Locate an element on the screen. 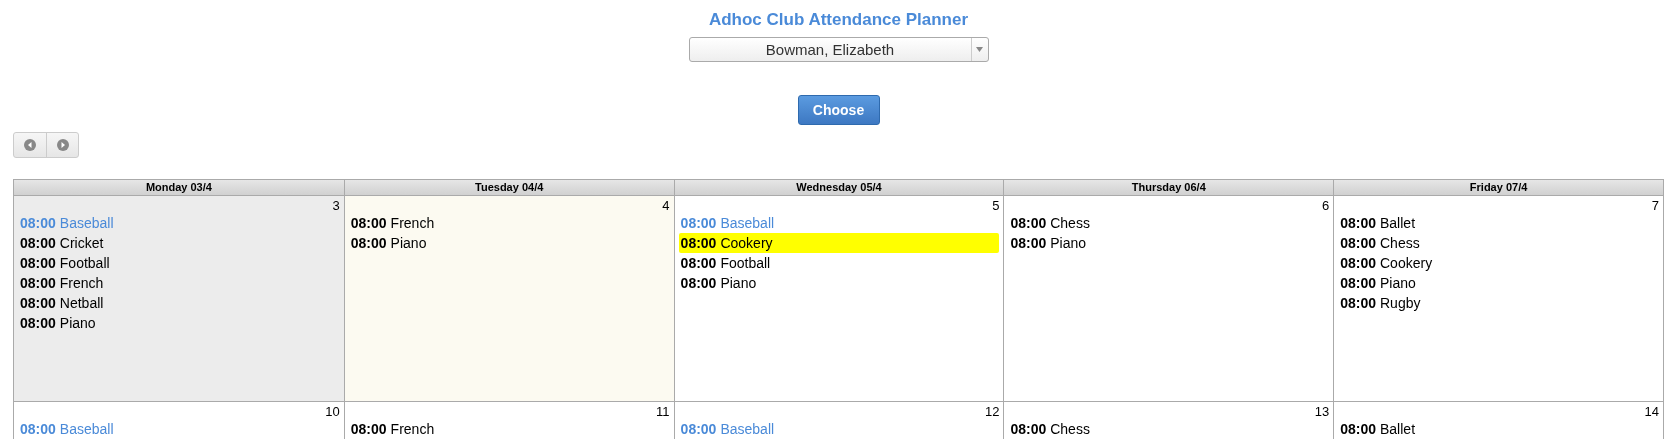 The image size is (1677, 439). choose-button: Choose is located at coordinates (838, 110).